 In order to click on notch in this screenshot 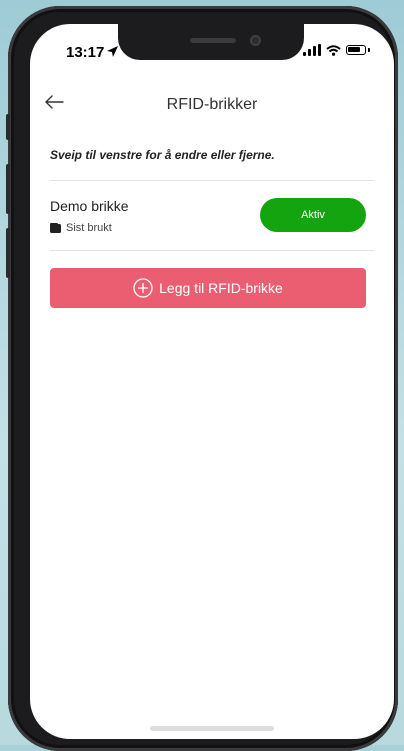, I will do `click(211, 42)`.